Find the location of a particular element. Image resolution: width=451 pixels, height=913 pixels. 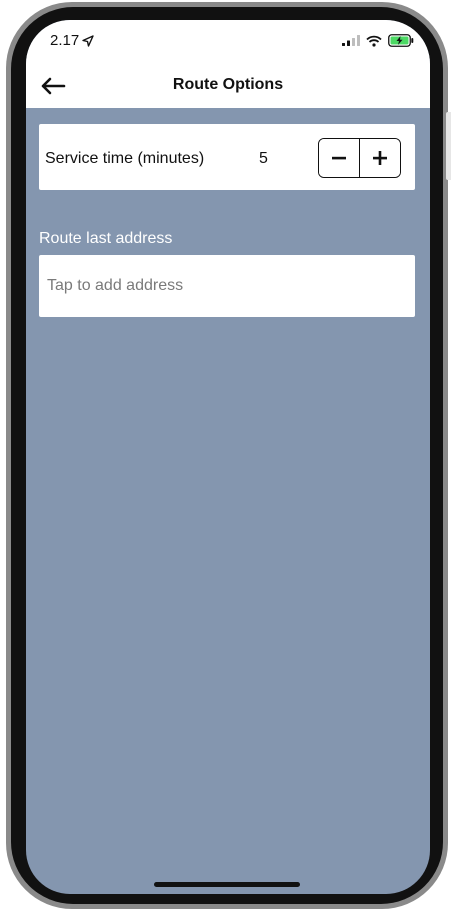

battery-charging-icon is located at coordinates (401, 40).